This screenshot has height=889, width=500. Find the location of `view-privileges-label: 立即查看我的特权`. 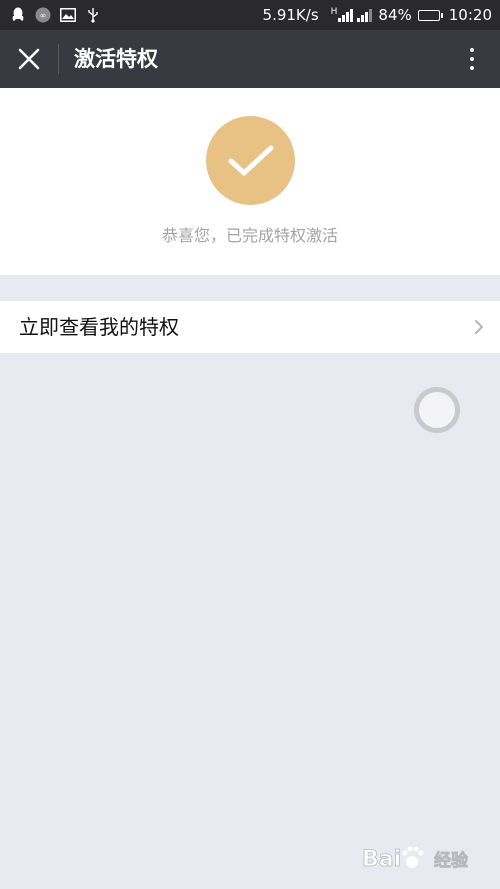

view-privileges-label: 立即查看我的特权 is located at coordinates (99, 327).